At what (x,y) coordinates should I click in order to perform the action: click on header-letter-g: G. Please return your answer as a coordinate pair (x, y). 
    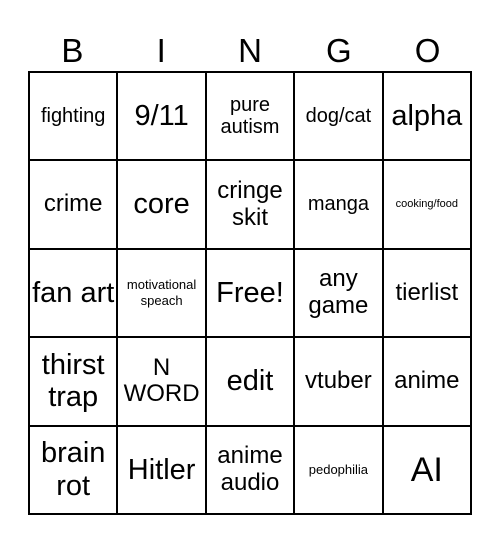
    Looking at the image, I should click on (338, 50).